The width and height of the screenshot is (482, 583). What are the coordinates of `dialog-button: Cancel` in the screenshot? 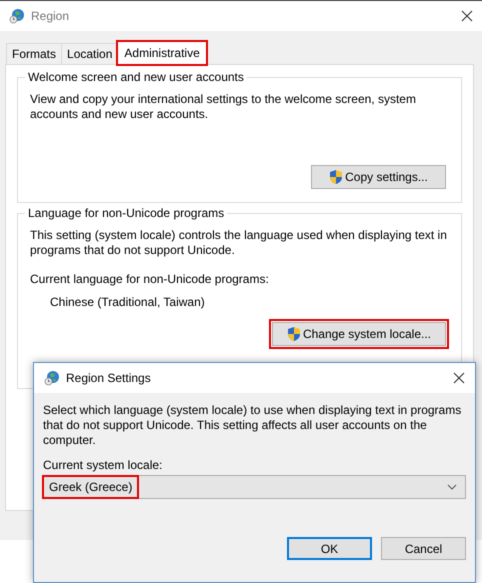 It's located at (423, 548).